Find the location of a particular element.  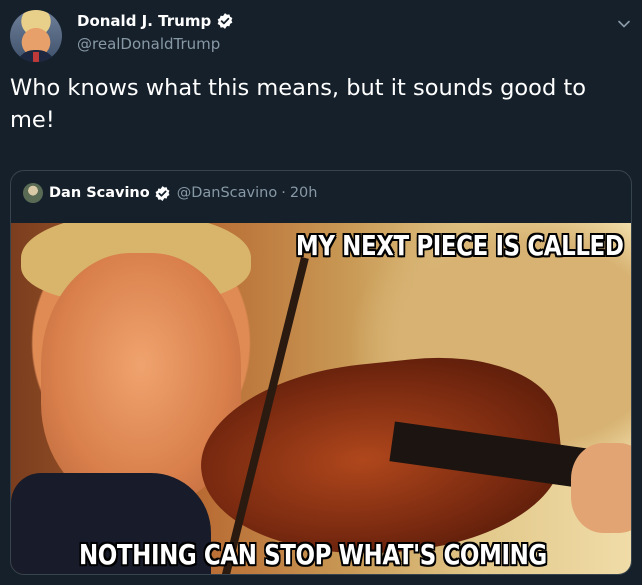

quoted-tweet-time: 20h is located at coordinates (304, 193).